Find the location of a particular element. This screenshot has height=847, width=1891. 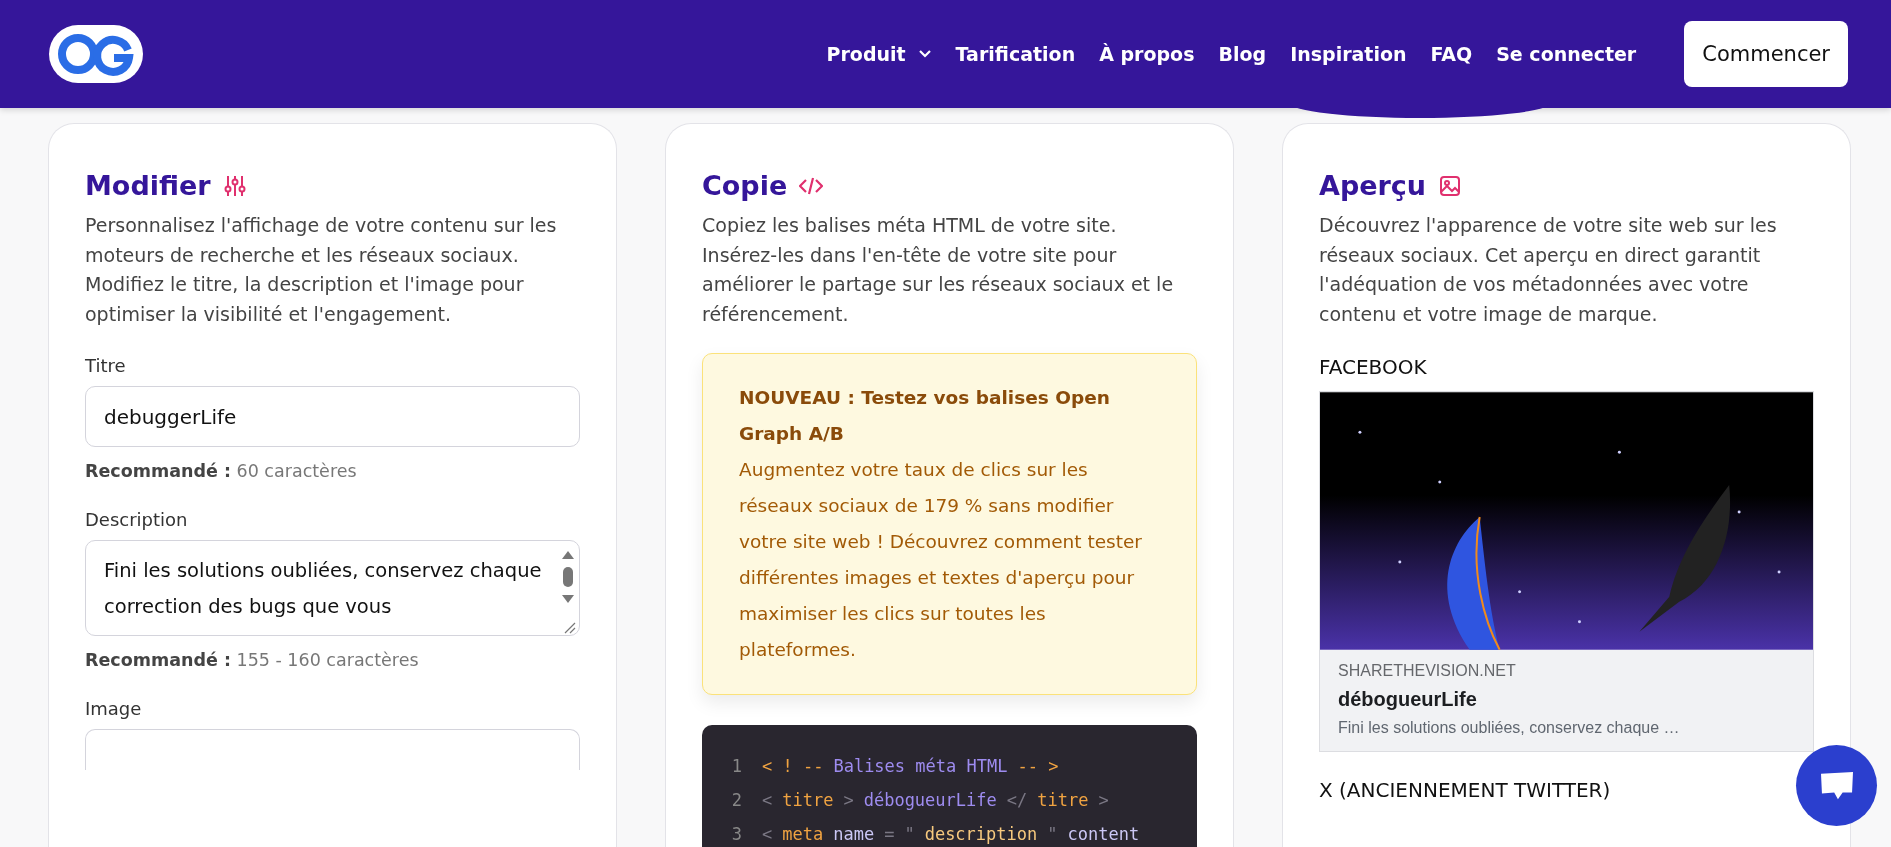

code-line: < ! -- Balises méta HTML -- > is located at coordinates (911, 766).